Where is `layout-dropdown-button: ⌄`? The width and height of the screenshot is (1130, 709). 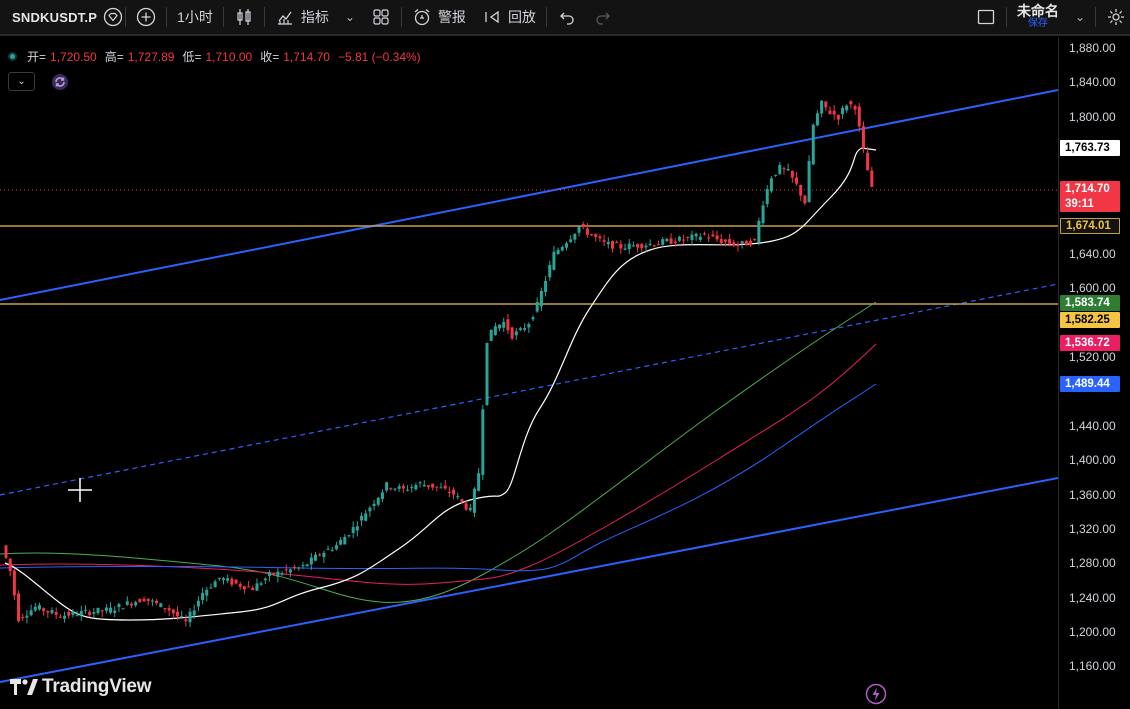
layout-dropdown-button: ⌄ is located at coordinates (1080, 17).